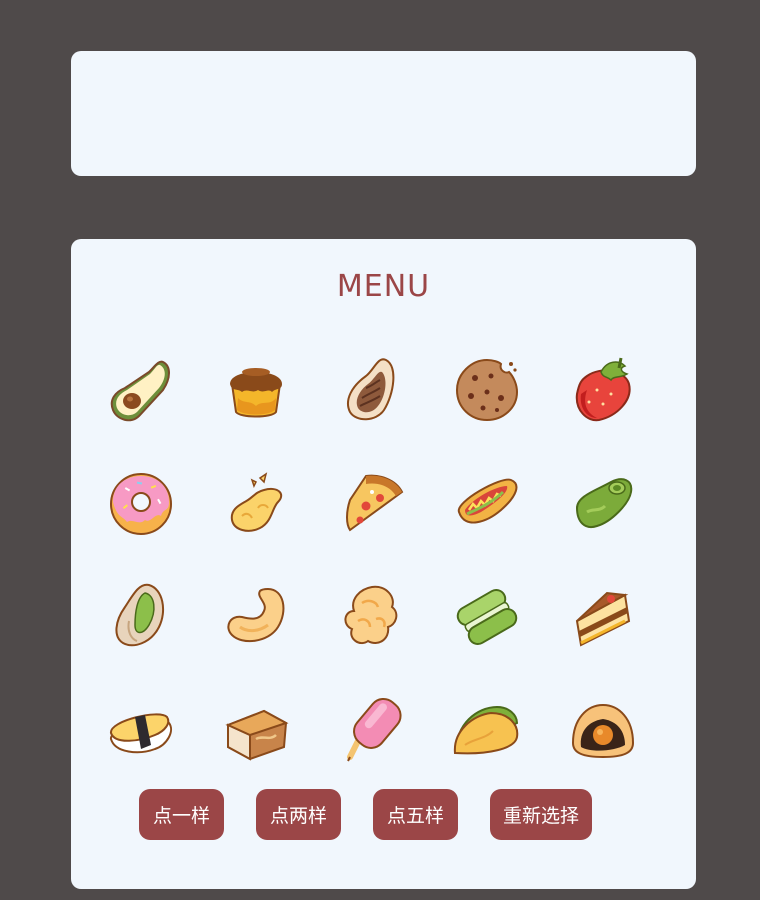  What do you see at coordinates (366, 814) in the screenshot?
I see `action-buttons: 点一样 点两样 点五样 重新选择` at bounding box center [366, 814].